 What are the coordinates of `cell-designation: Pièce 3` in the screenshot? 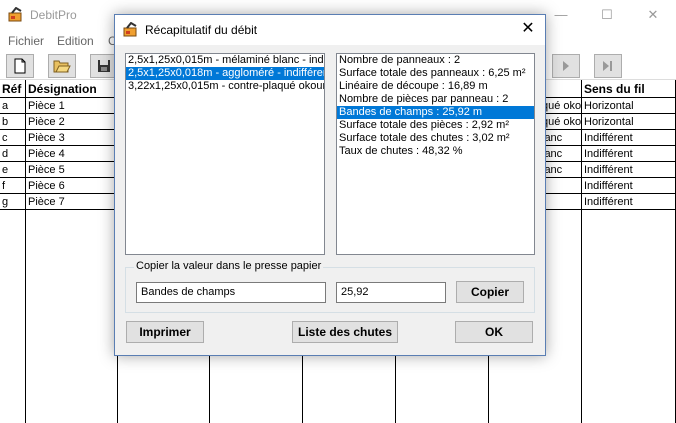 It's located at (72, 138).